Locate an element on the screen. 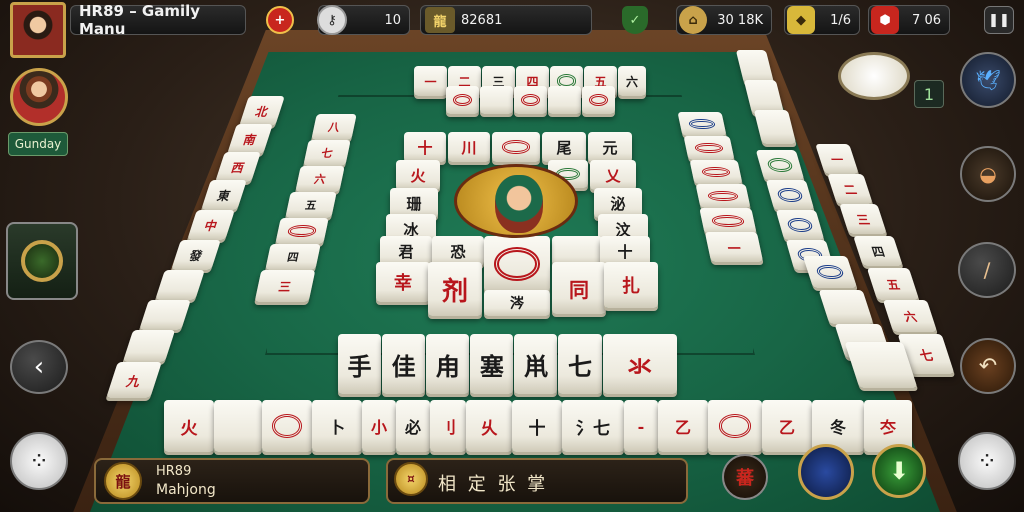  center-tile: 火 is located at coordinates (418, 175).